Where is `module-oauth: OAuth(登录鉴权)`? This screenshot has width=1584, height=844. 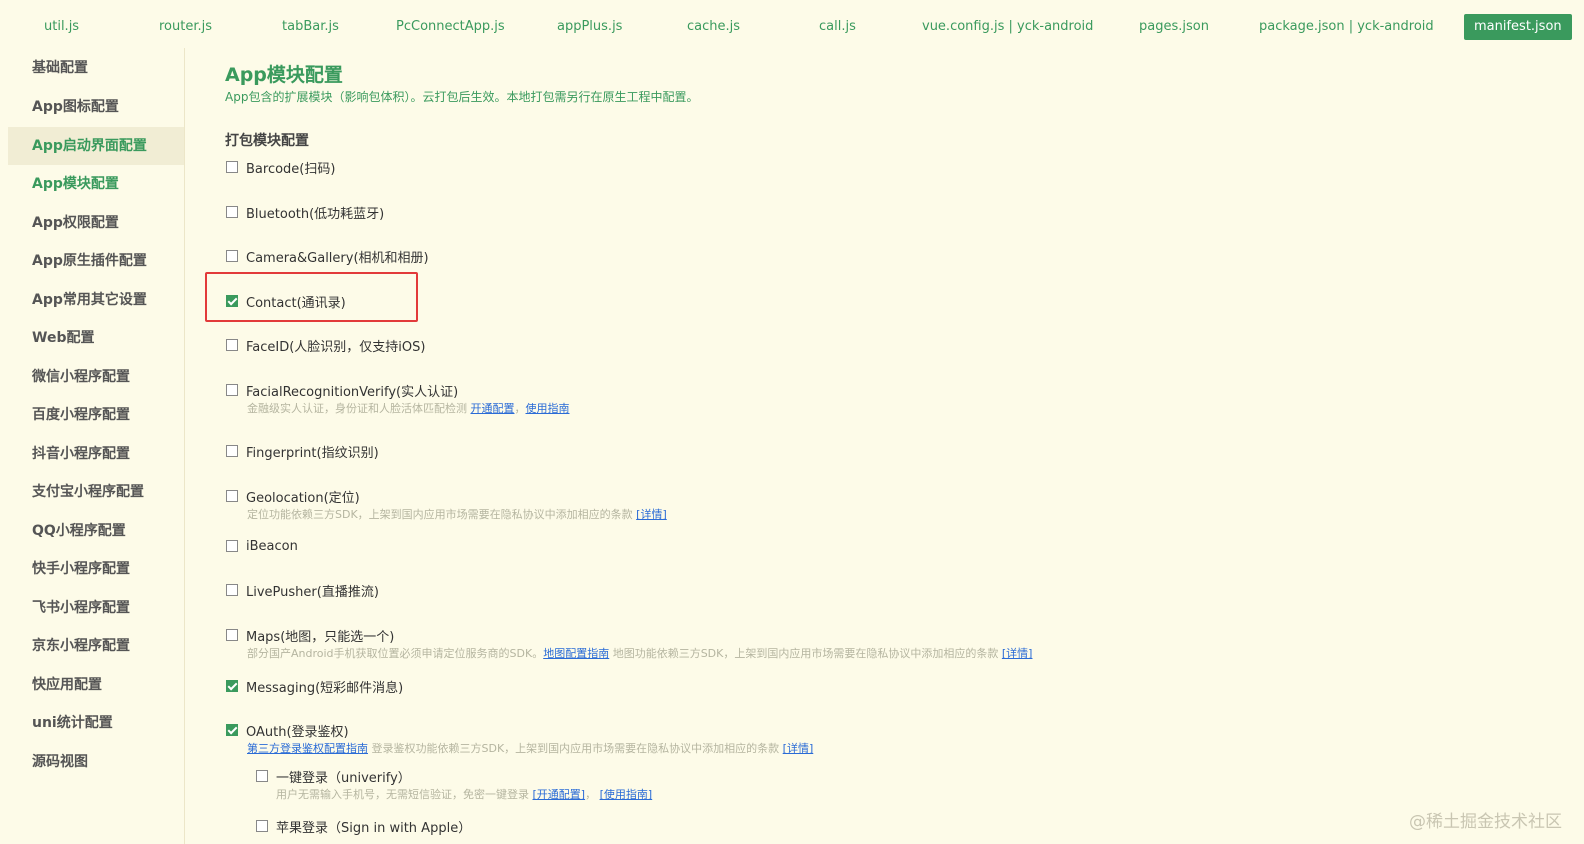
module-oauth: OAuth(登录鉴权) is located at coordinates (287, 730).